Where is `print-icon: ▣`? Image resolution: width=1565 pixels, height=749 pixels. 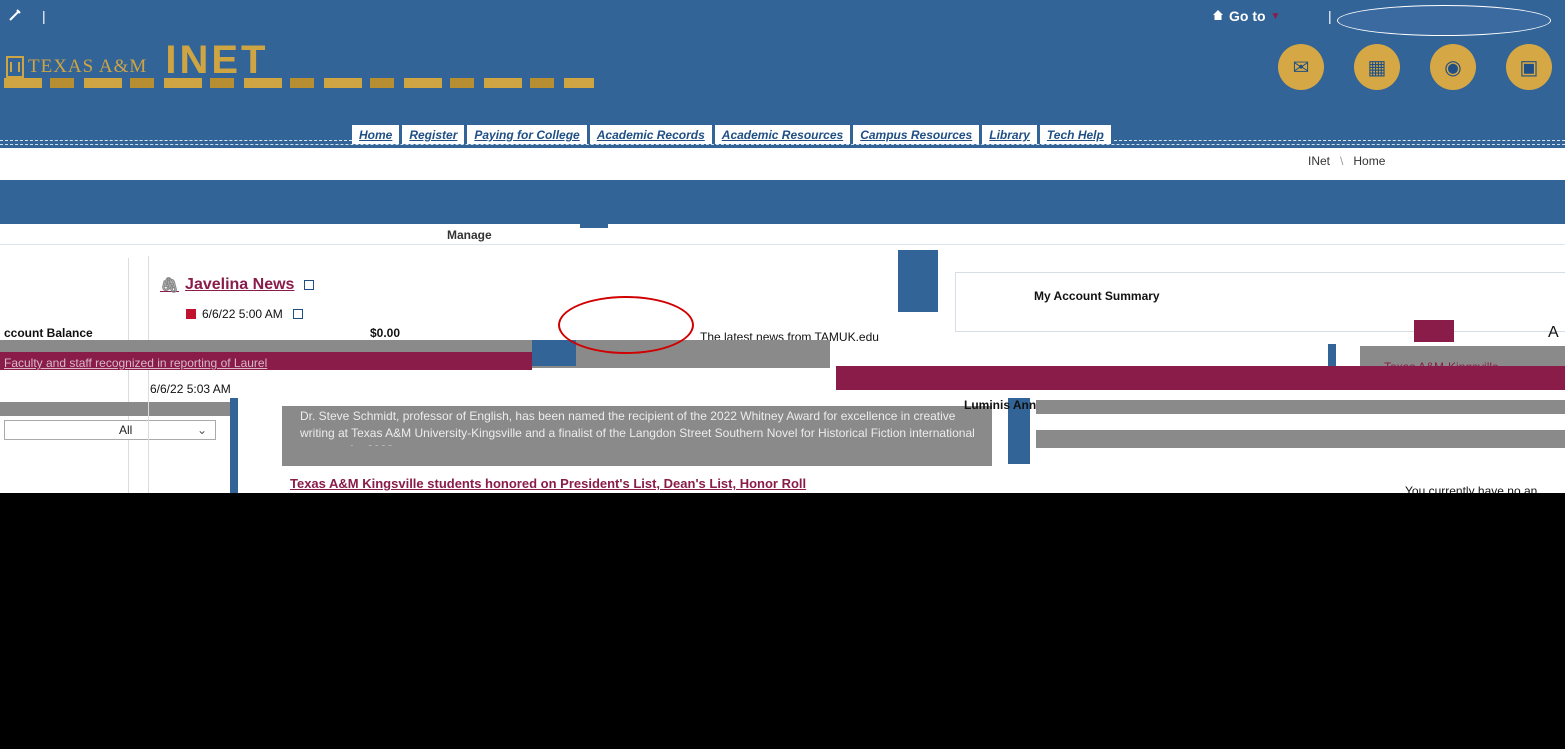 print-icon: ▣ is located at coordinates (1529, 67).